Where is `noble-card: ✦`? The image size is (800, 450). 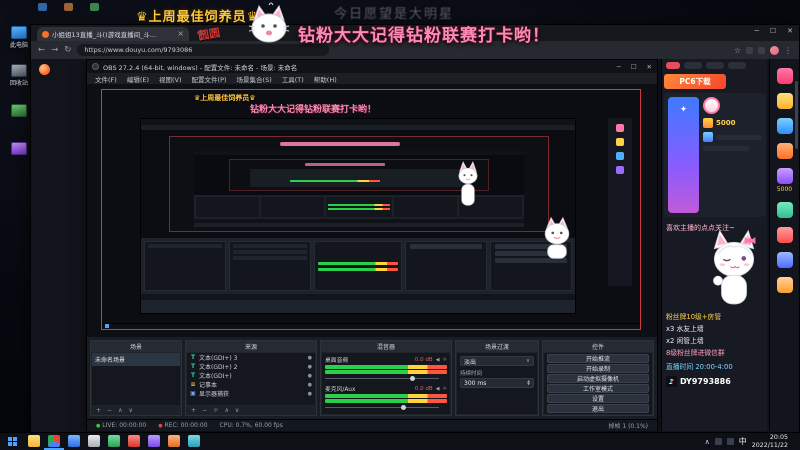 noble-card: ✦ is located at coordinates (683, 155).